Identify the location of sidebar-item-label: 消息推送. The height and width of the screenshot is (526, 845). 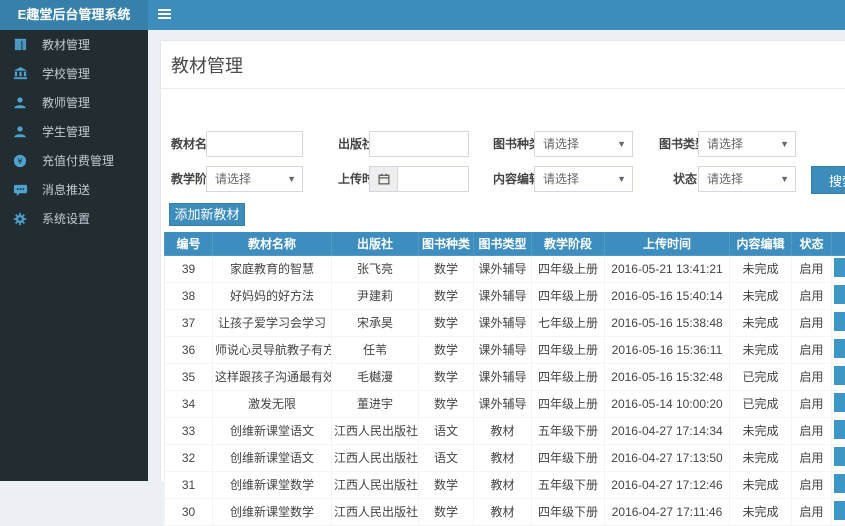
(66, 189).